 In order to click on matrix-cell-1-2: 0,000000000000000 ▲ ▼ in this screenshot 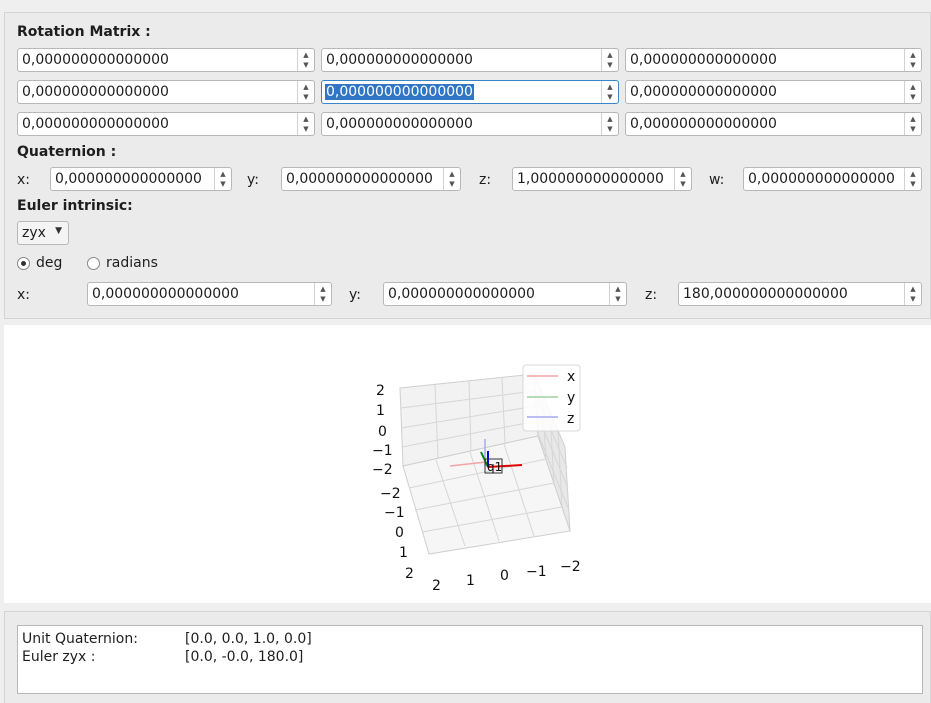, I will do `click(773, 92)`.